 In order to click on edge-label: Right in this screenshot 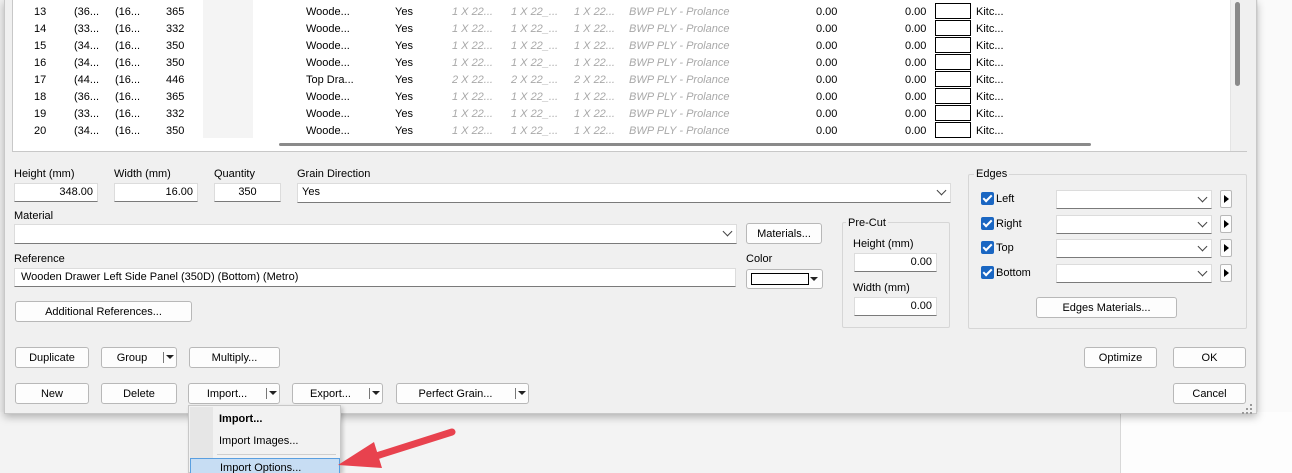, I will do `click(1009, 223)`.